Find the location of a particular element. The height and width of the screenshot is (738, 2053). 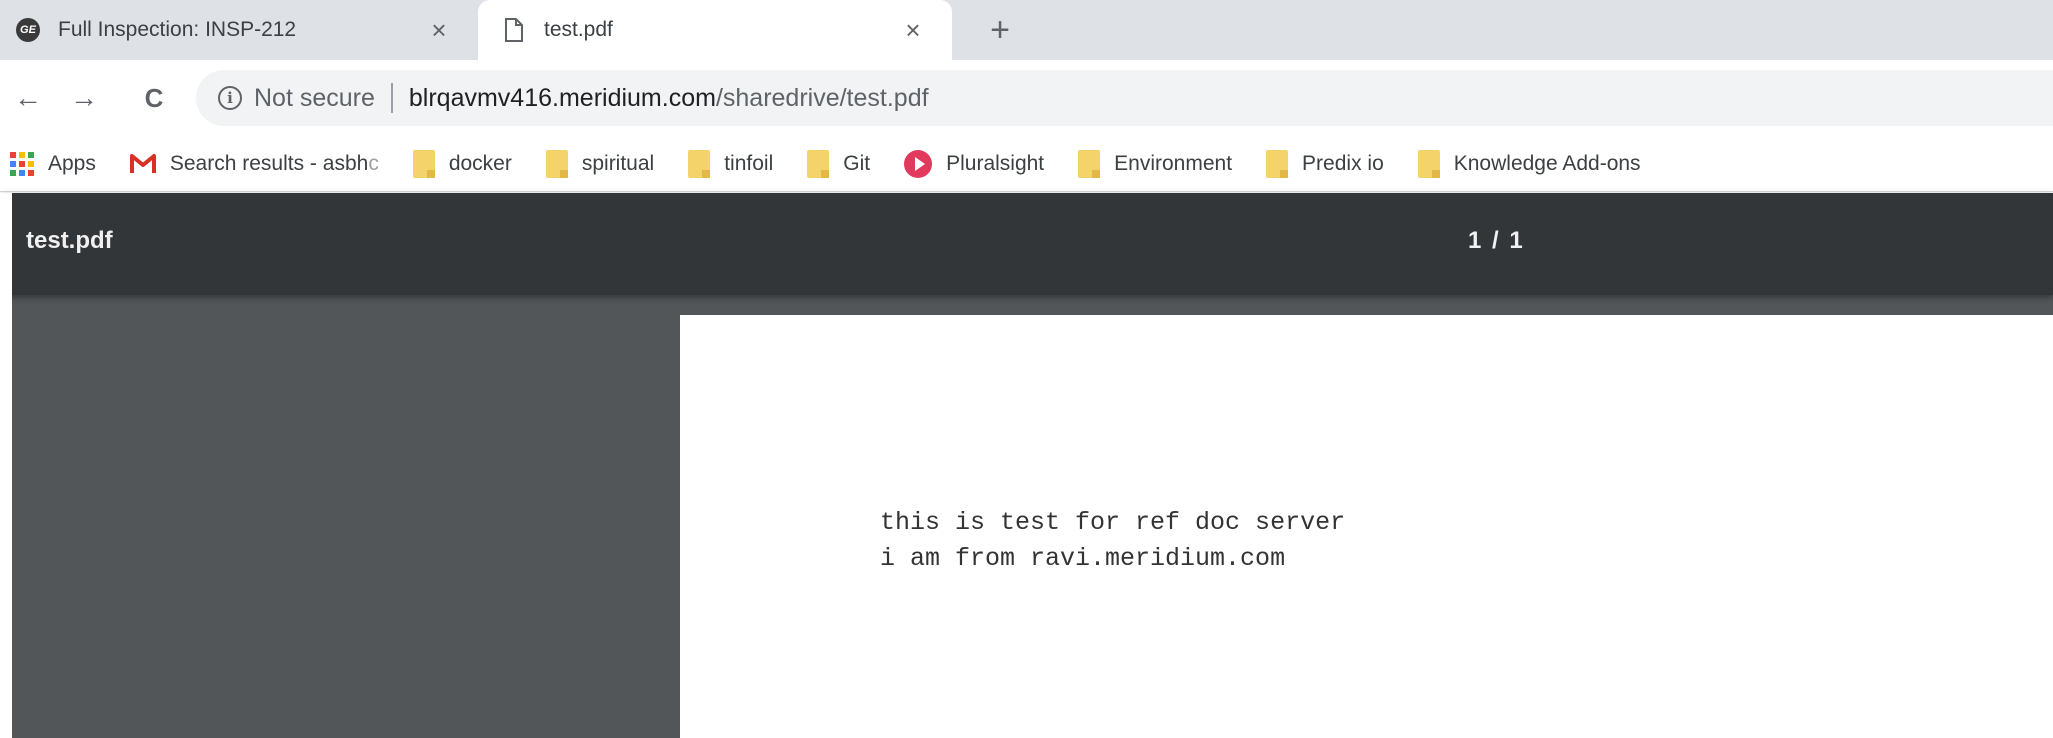

bookmark-label: Git is located at coordinates (857, 163).